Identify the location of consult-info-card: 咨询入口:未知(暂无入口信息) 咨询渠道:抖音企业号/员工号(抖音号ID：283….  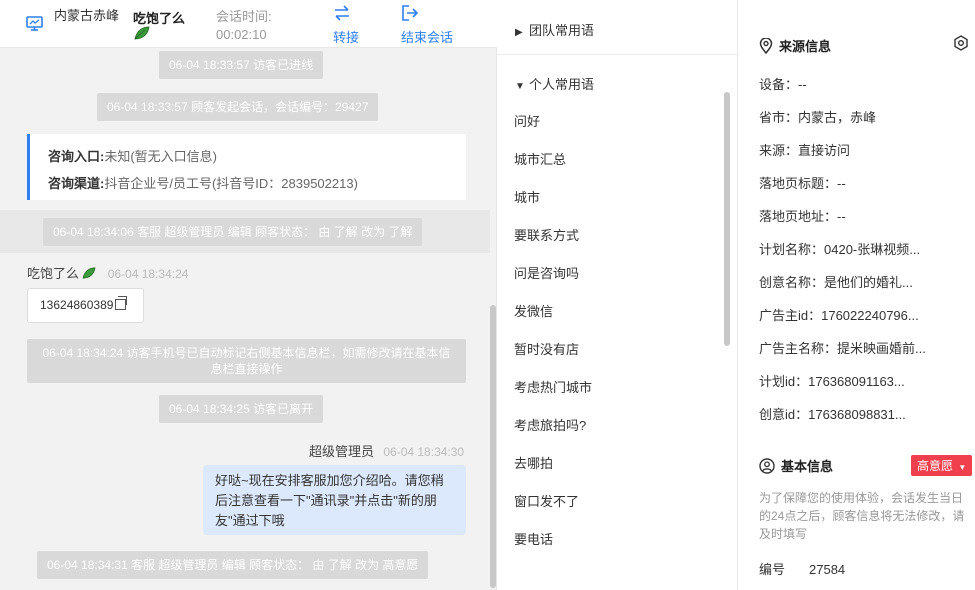
(246, 167).